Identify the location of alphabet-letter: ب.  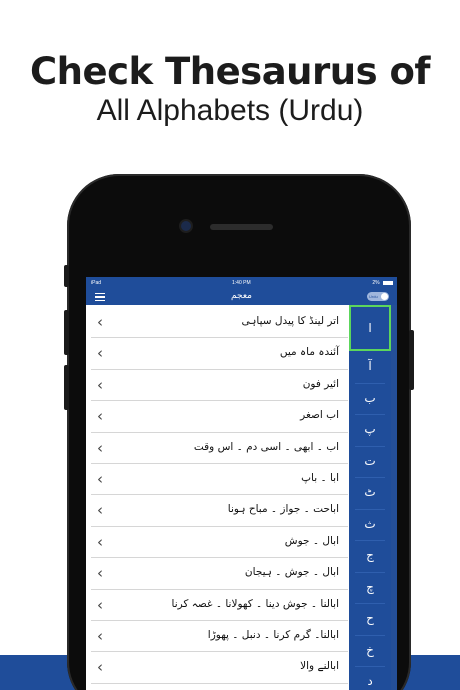
(370, 401).